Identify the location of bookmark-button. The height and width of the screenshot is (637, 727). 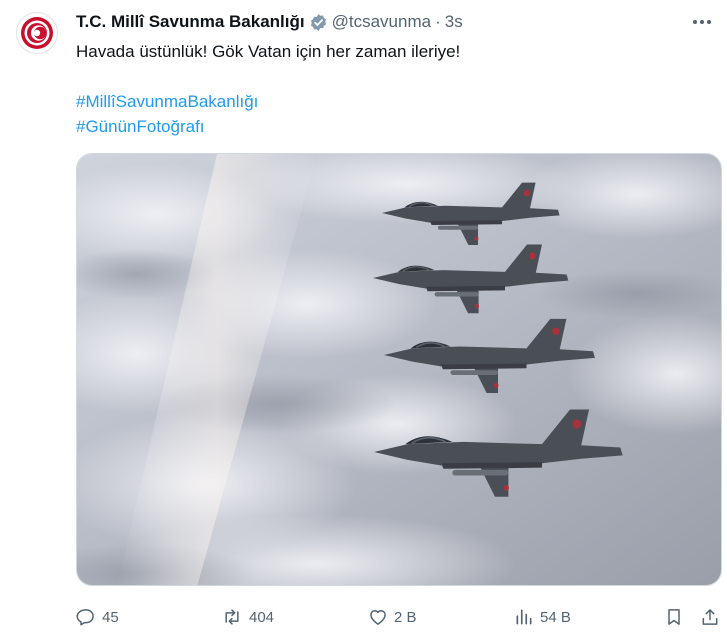
(674, 617).